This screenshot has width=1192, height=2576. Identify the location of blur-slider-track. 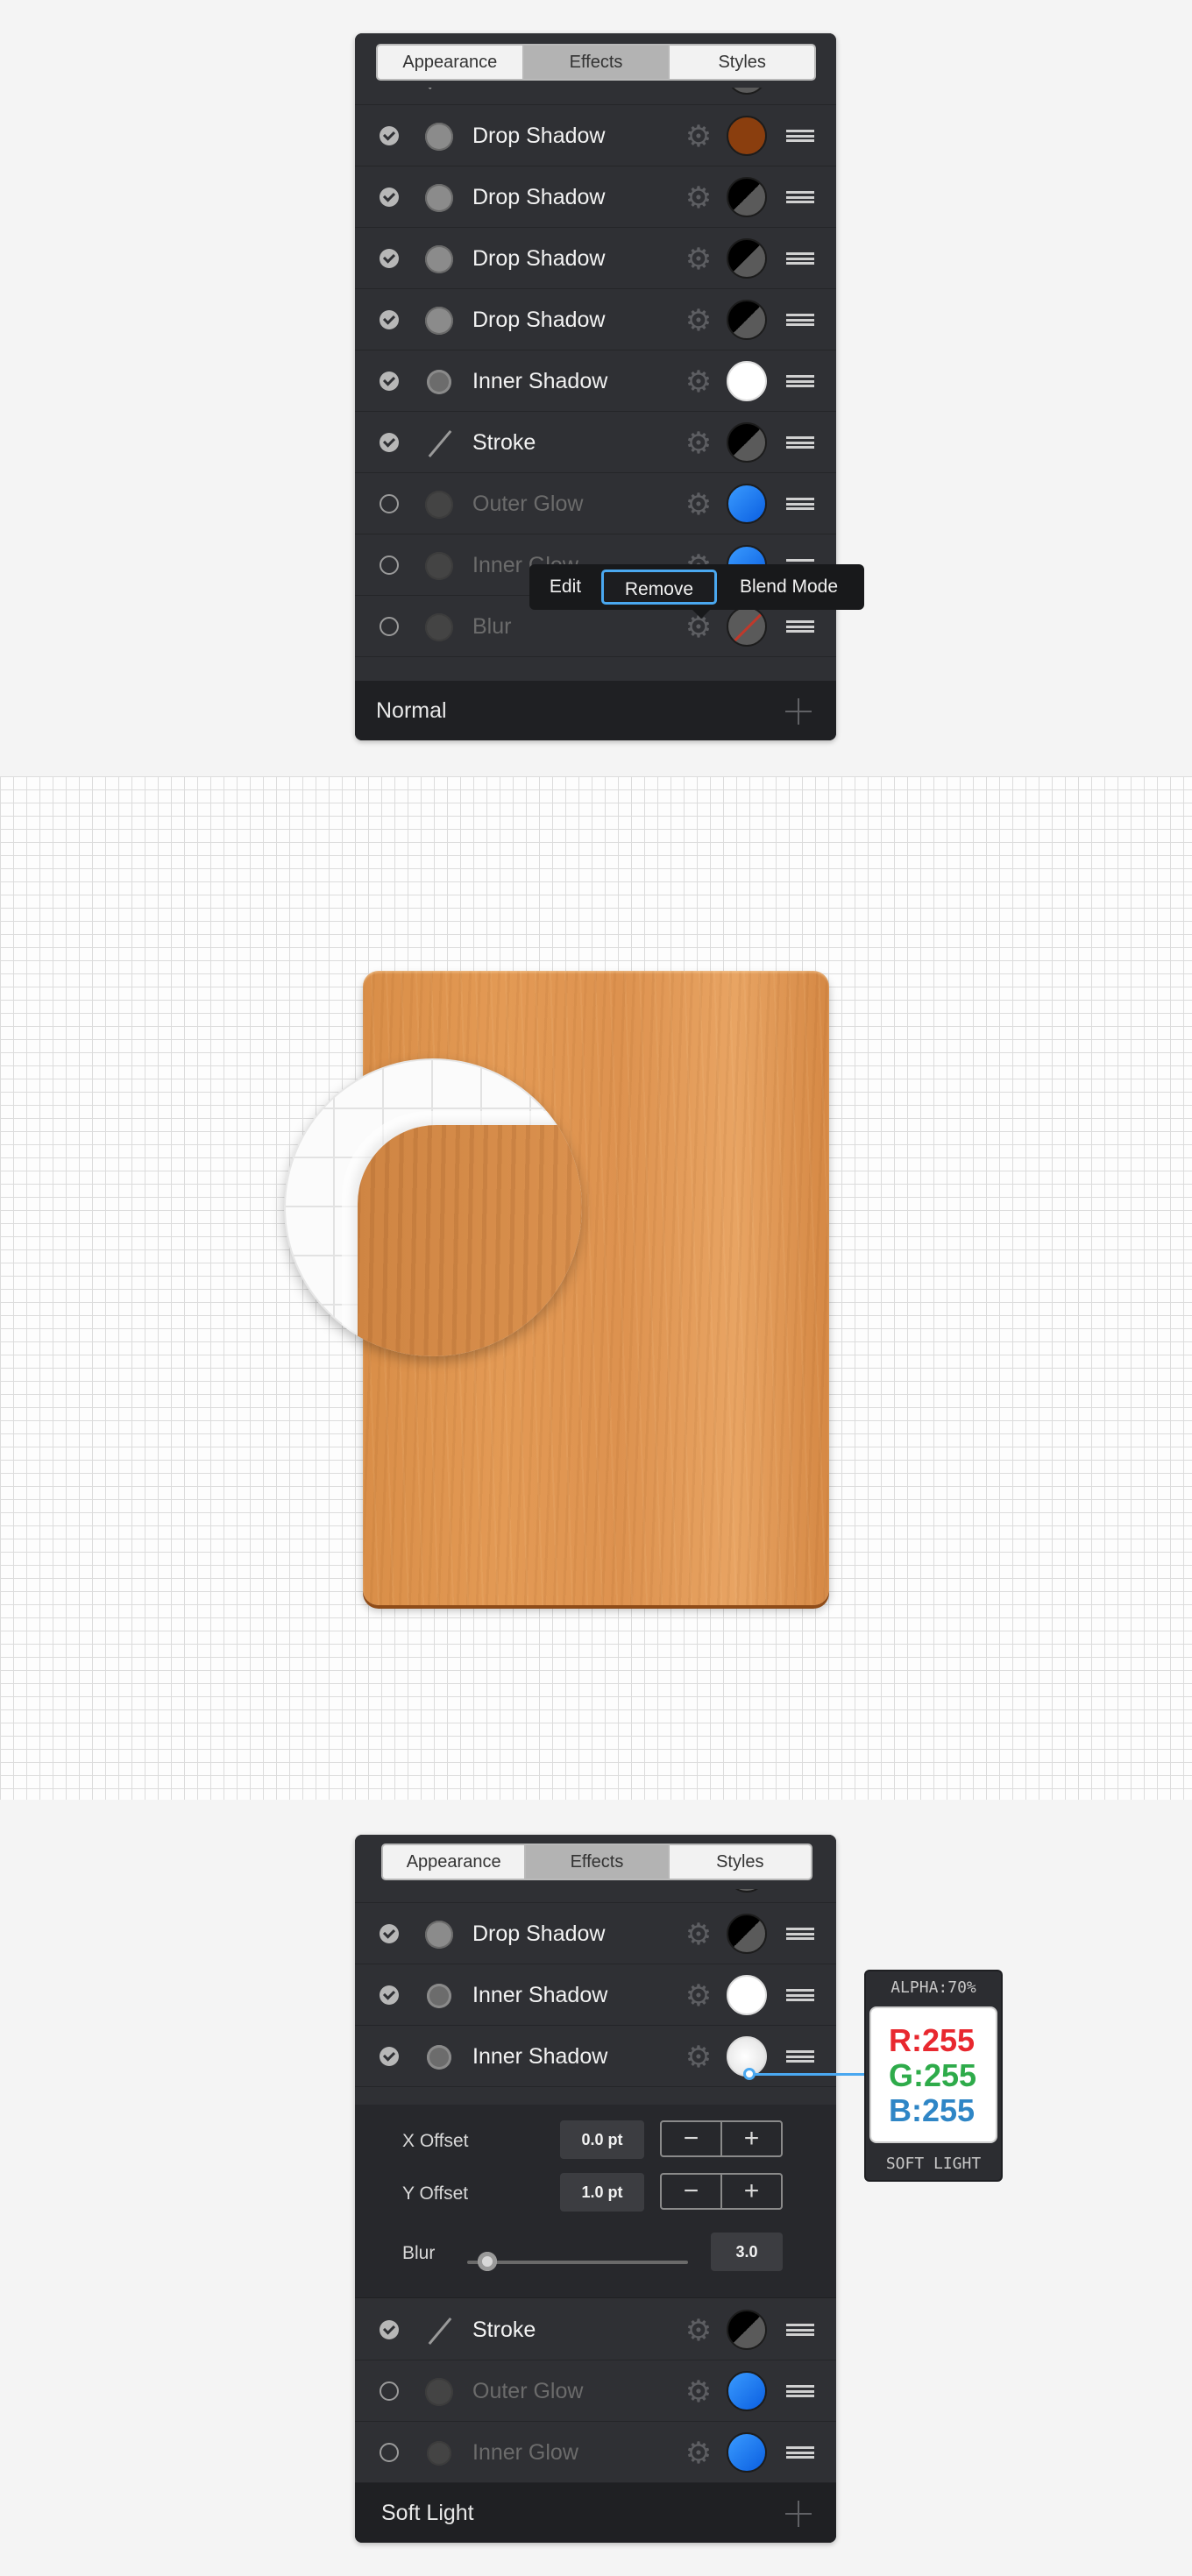
(577, 2262).